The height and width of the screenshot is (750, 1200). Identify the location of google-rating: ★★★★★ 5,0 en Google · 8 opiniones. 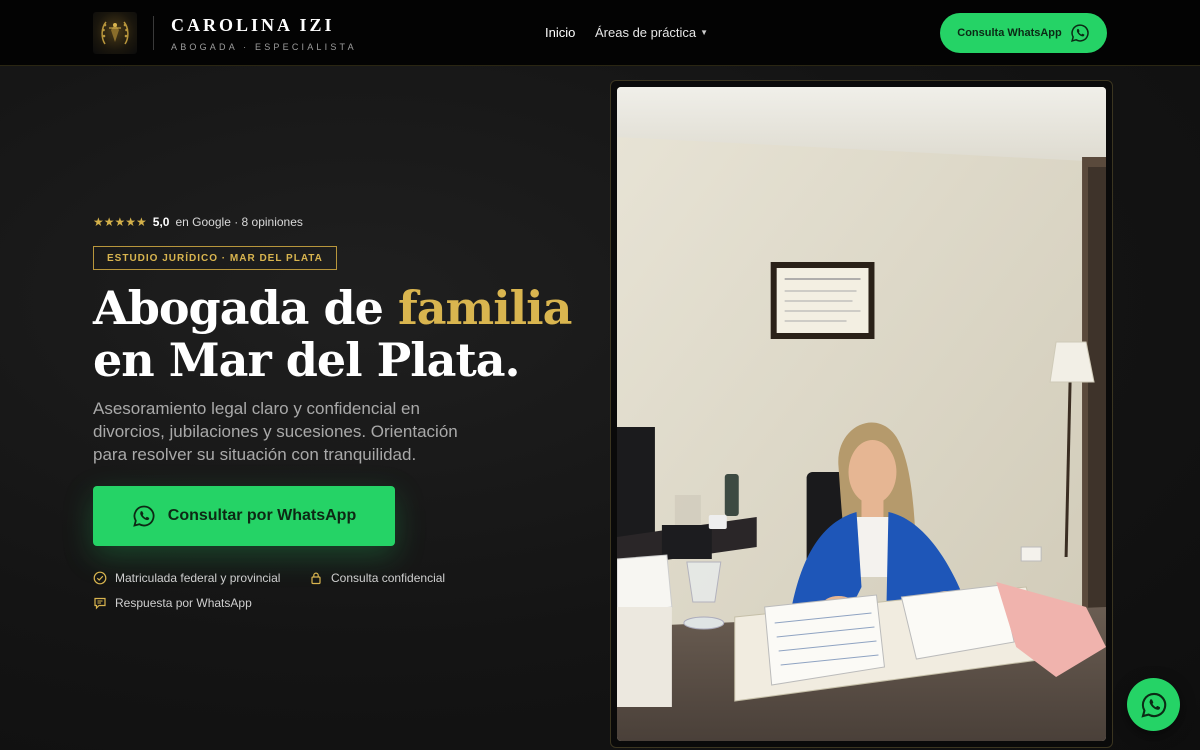
(198, 222).